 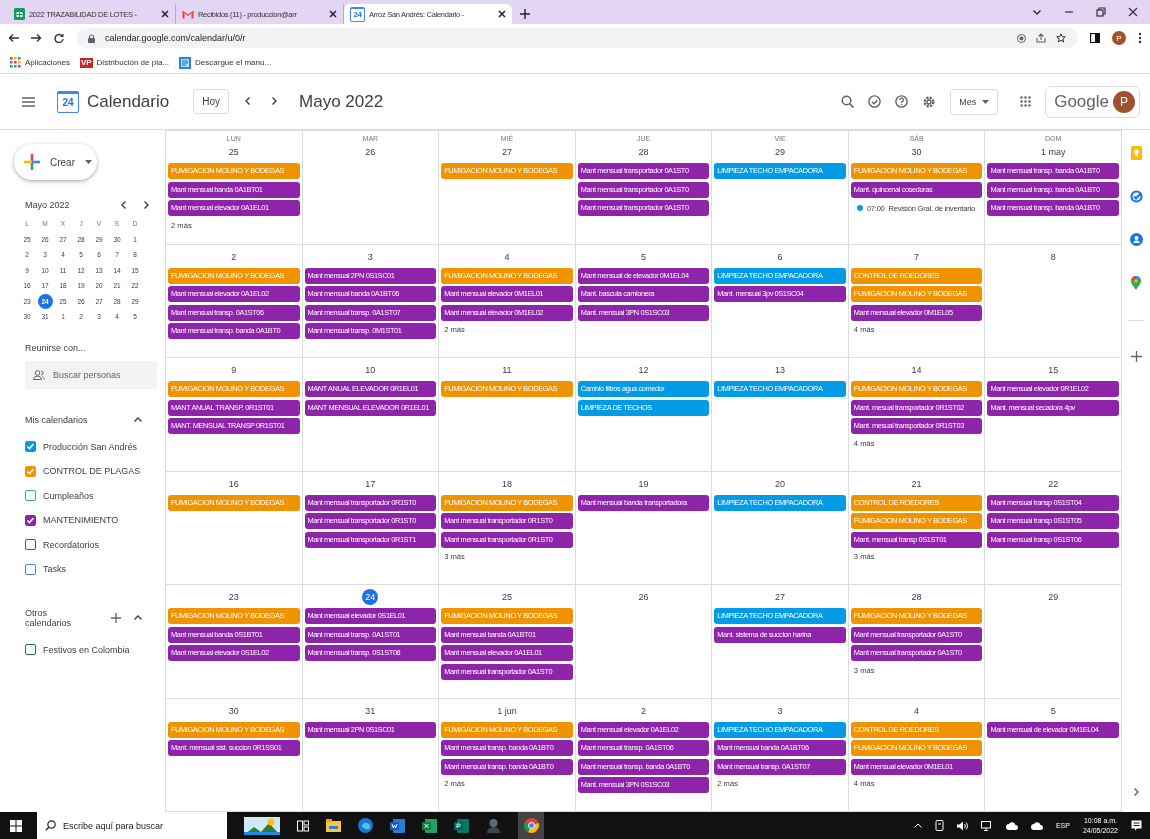 I want to click on map-pin-icon, so click(x=1136, y=283).